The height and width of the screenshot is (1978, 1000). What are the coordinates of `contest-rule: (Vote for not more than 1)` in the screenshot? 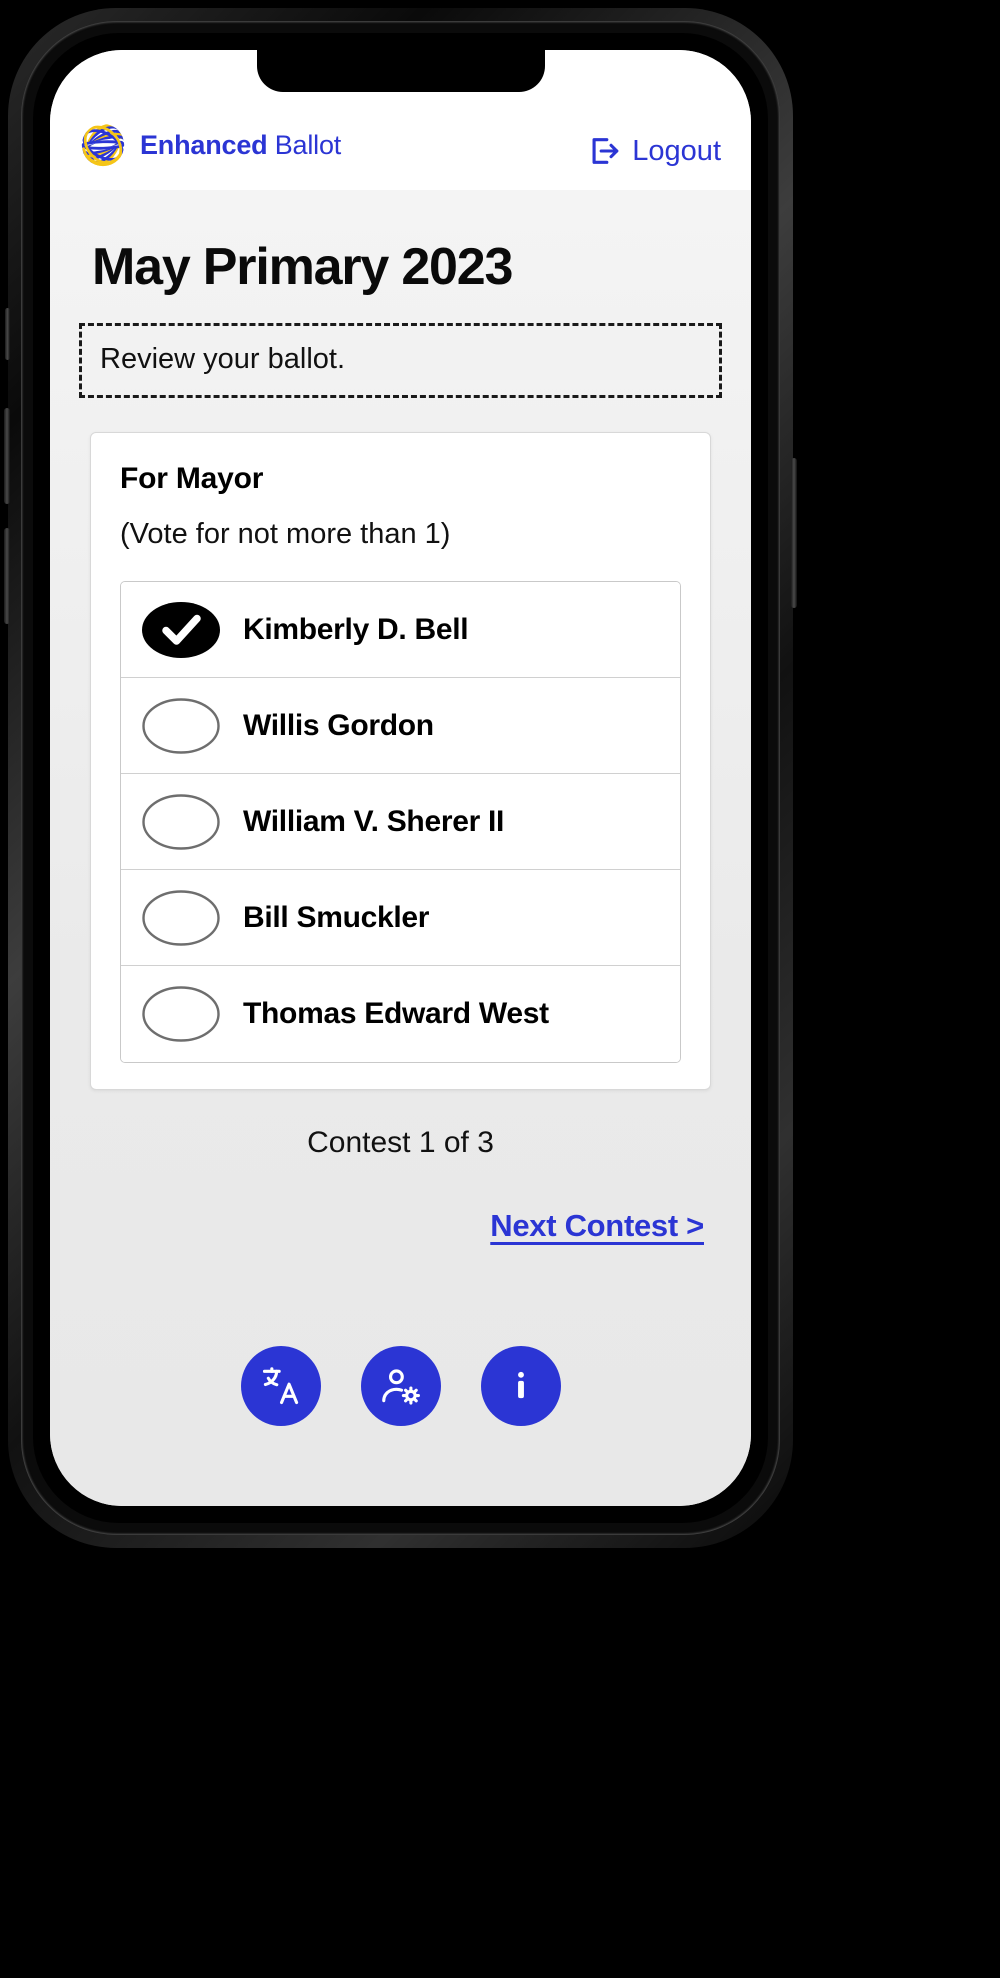 It's located at (285, 534).